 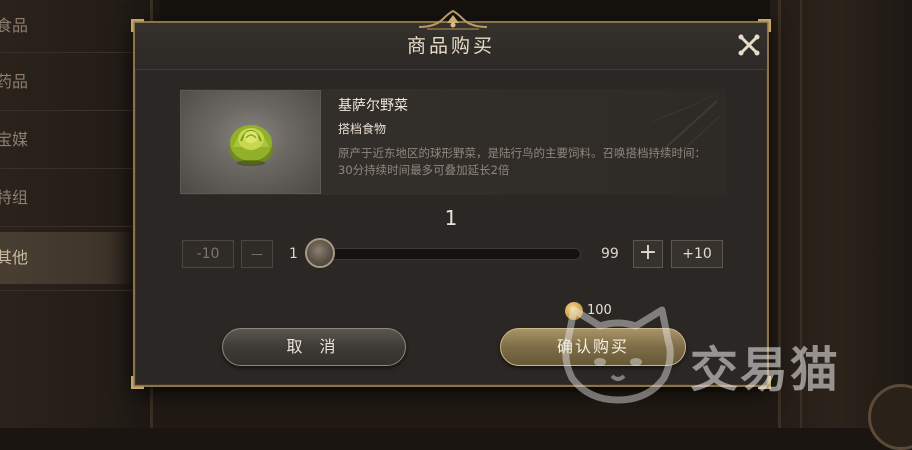 I want to click on sidebar-item-food: 食品, so click(x=67, y=26).